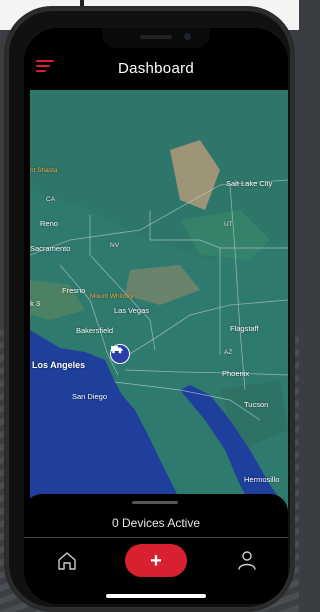  I want to click on add-device-button: +, so click(156, 560).